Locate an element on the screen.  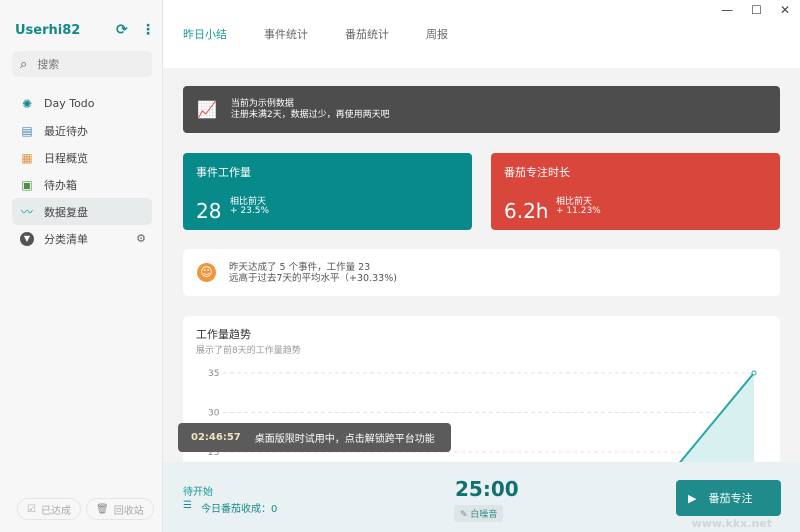
white-noise-label: 白噪音 is located at coordinates (484, 515).